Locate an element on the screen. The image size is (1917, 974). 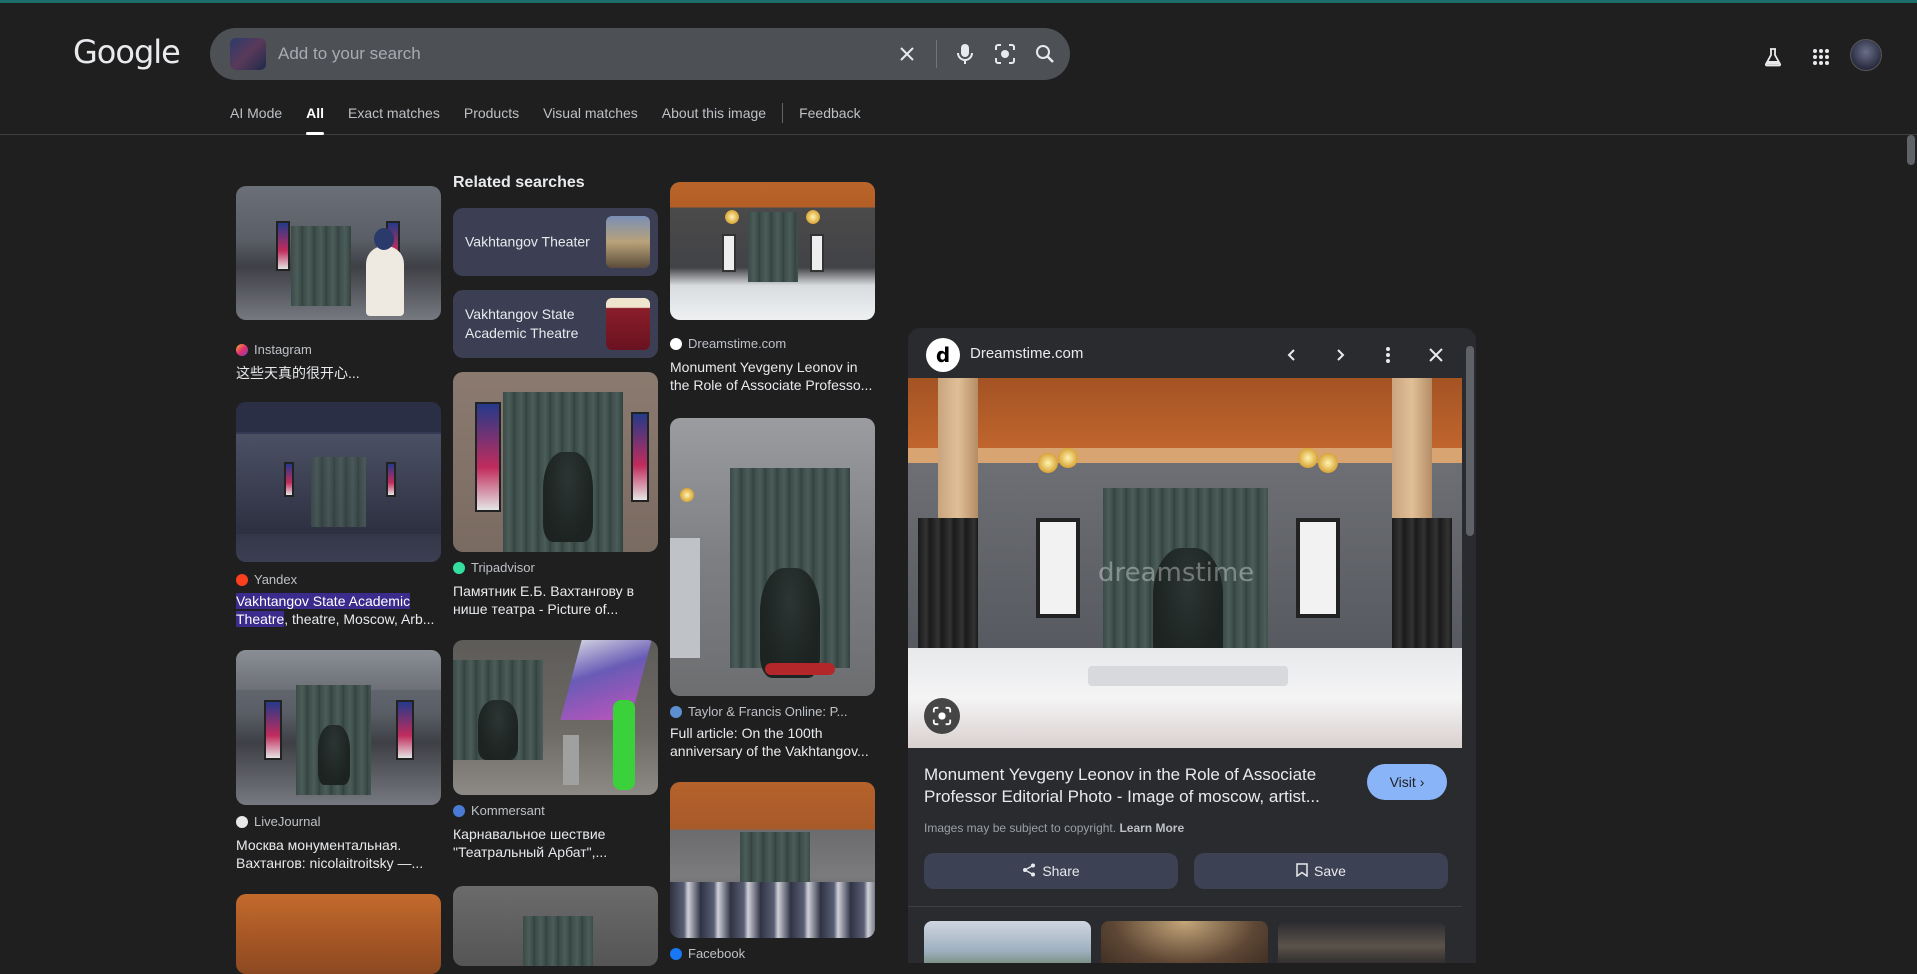
tab-ai-mode: AI Mode is located at coordinates (256, 120).